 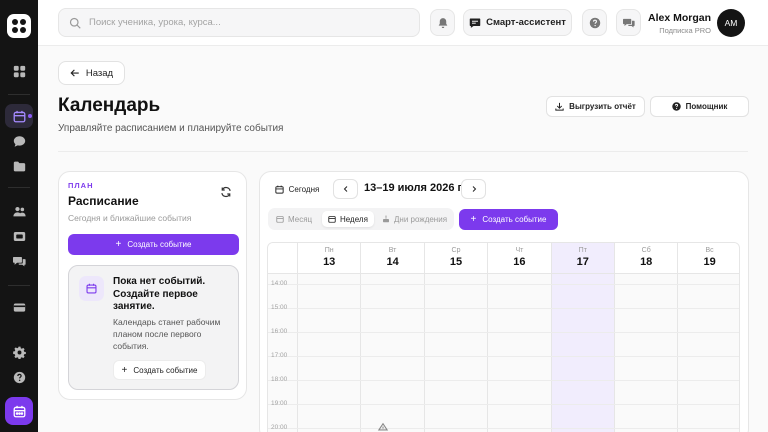 What do you see at coordinates (386, 219) in the screenshot?
I see `cake-icon` at bounding box center [386, 219].